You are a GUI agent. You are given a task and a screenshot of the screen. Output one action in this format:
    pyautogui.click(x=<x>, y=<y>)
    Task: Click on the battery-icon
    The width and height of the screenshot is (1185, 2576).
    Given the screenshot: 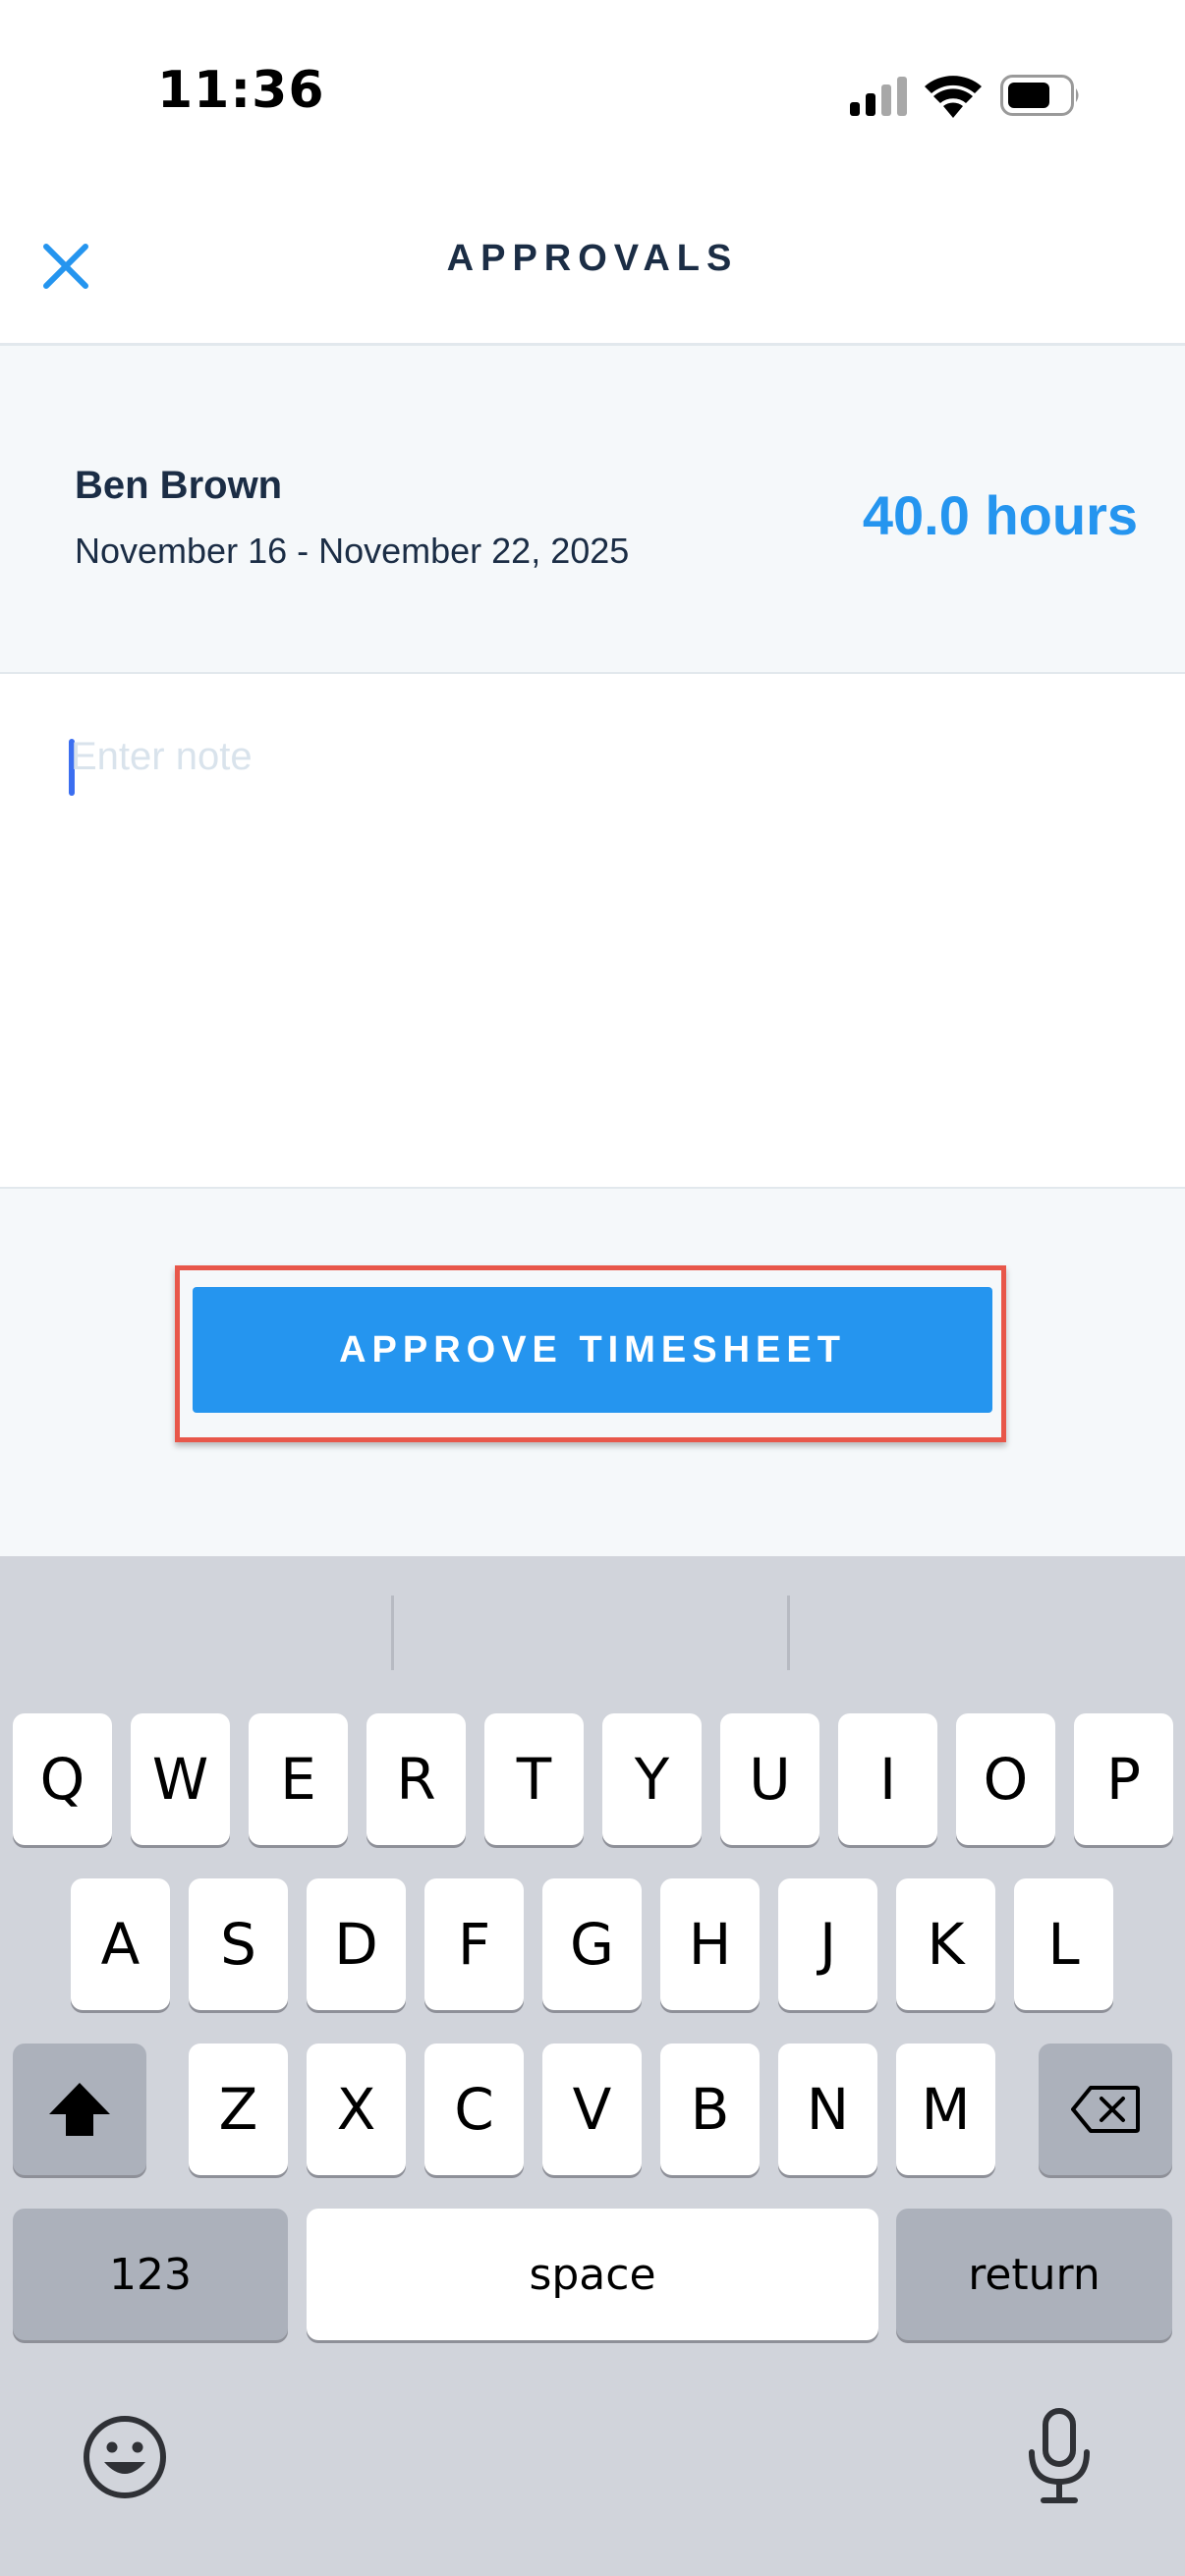 What is the action you would take?
    pyautogui.click(x=1040, y=95)
    